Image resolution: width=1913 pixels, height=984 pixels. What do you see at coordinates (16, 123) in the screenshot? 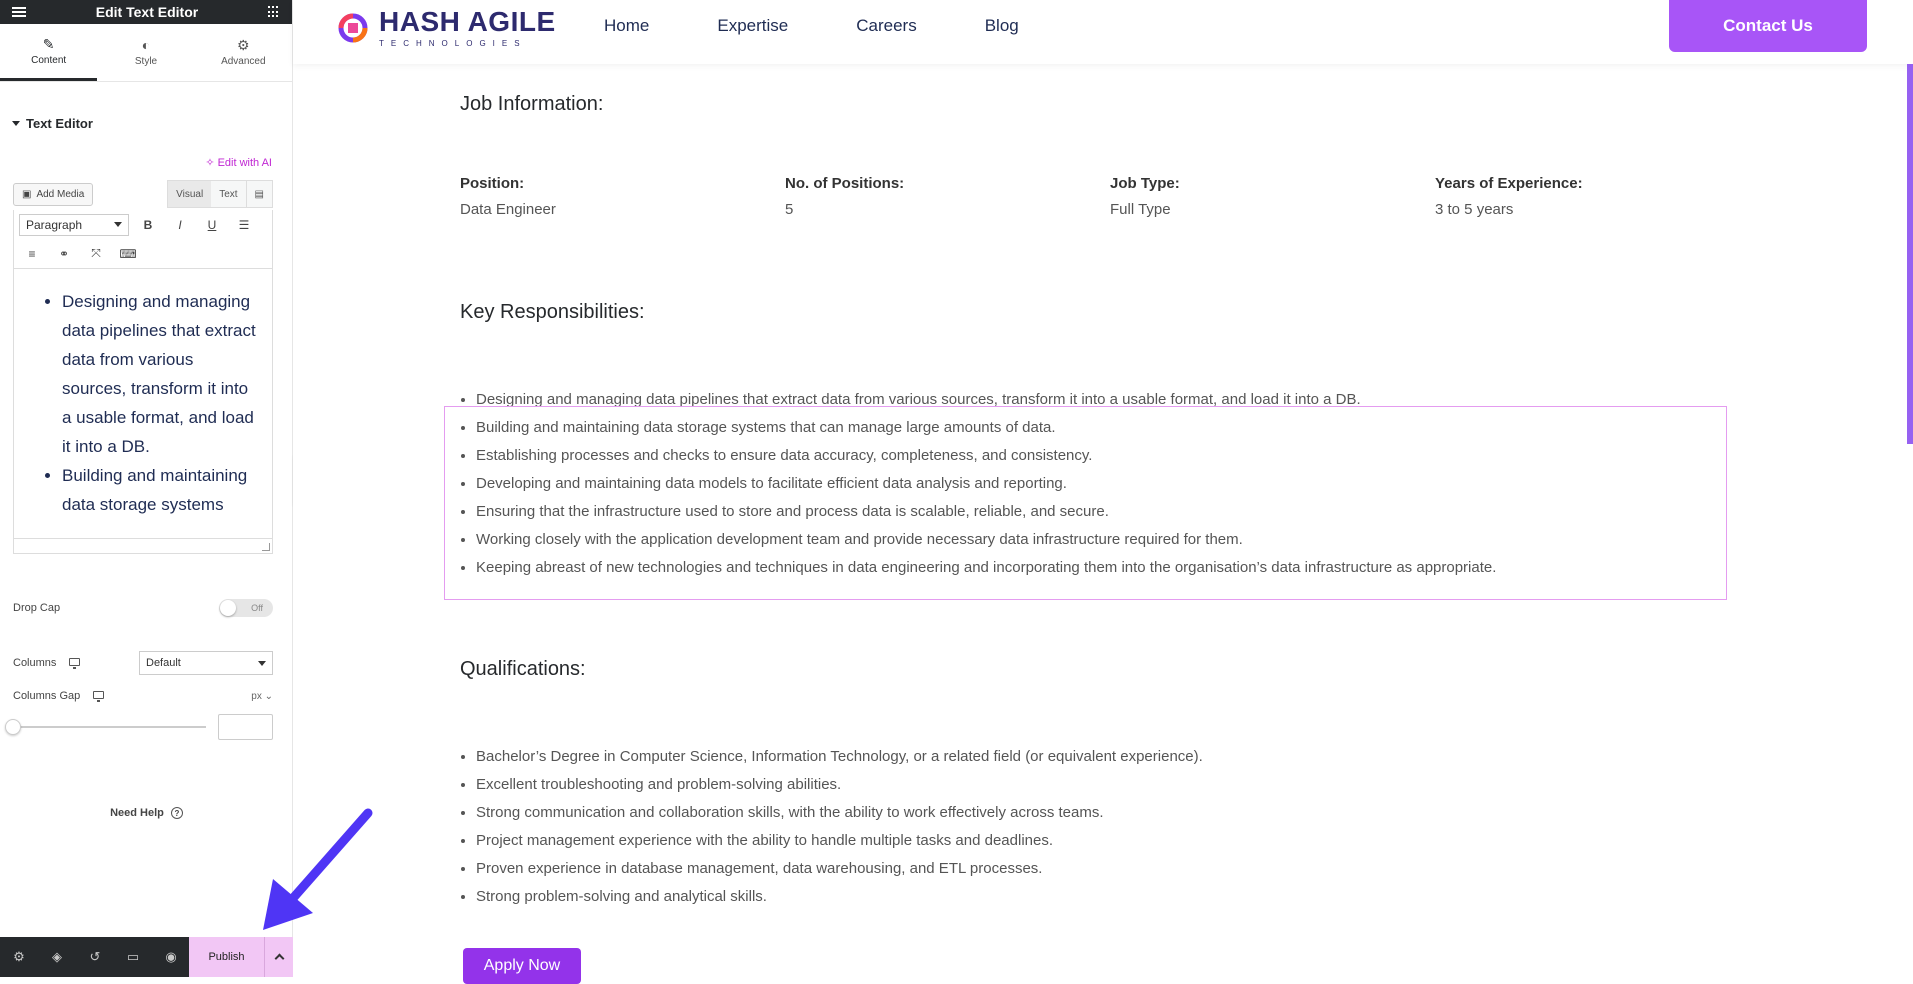
I see `caret-down-icon` at bounding box center [16, 123].